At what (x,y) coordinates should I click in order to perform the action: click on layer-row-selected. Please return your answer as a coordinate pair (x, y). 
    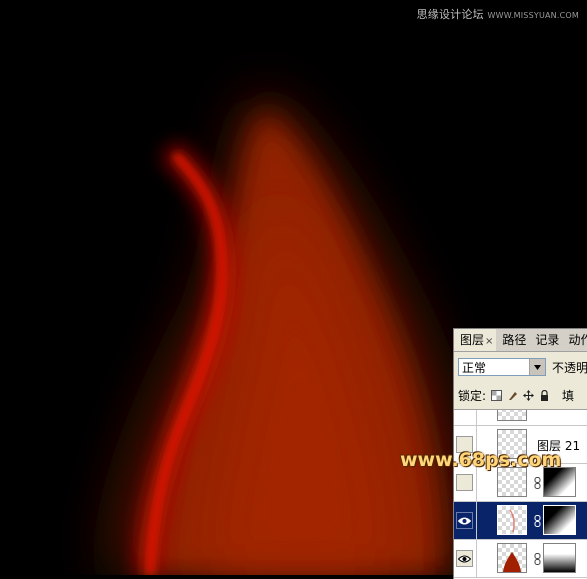
    Looking at the image, I should click on (520, 521).